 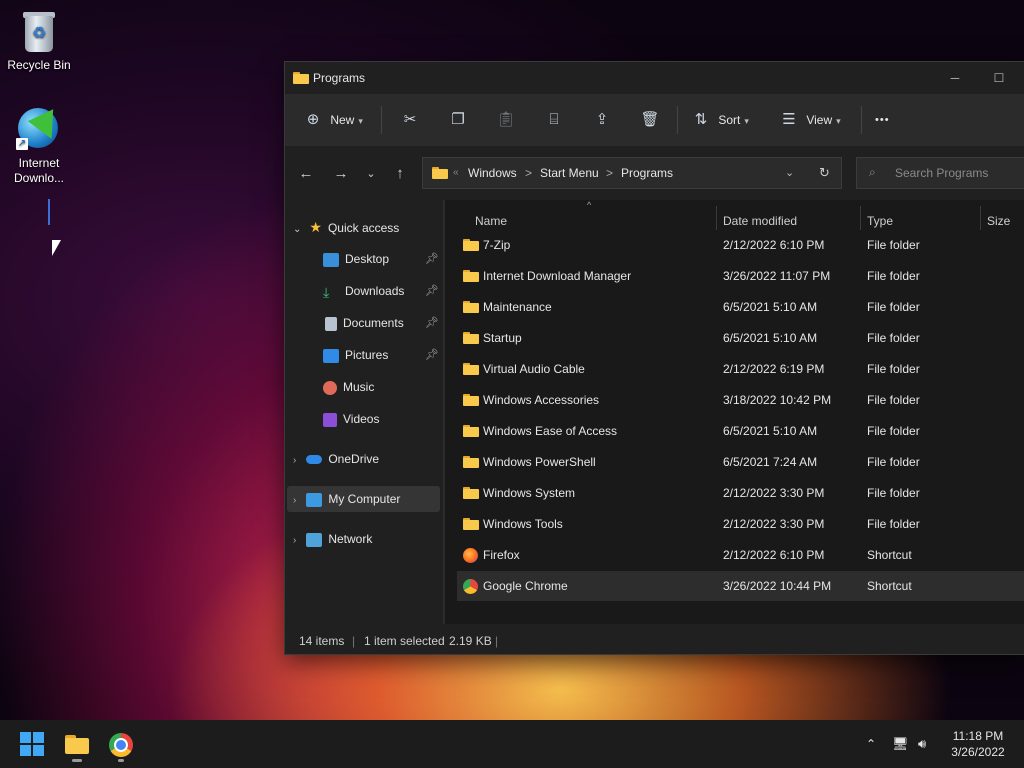 What do you see at coordinates (331, 355) in the screenshot?
I see `pictures-icon` at bounding box center [331, 355].